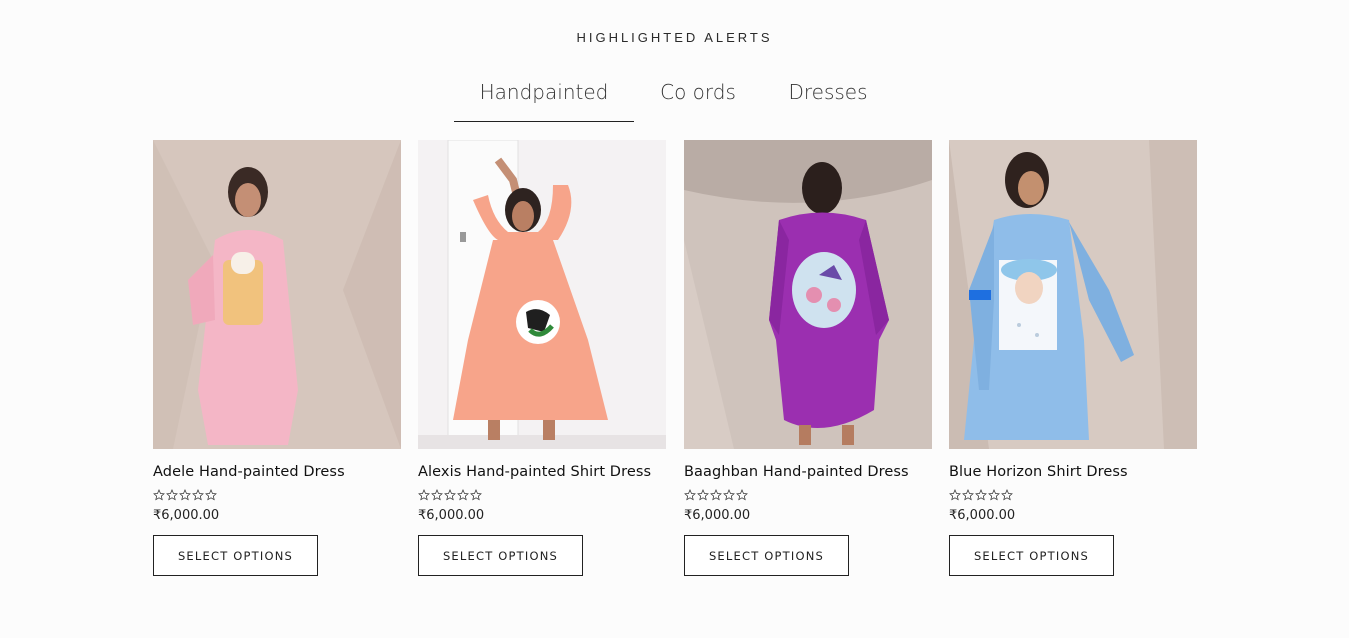 Image resolution: width=1349 pixels, height=638 pixels. I want to click on tab-co-ords: Co ords, so click(698, 97).